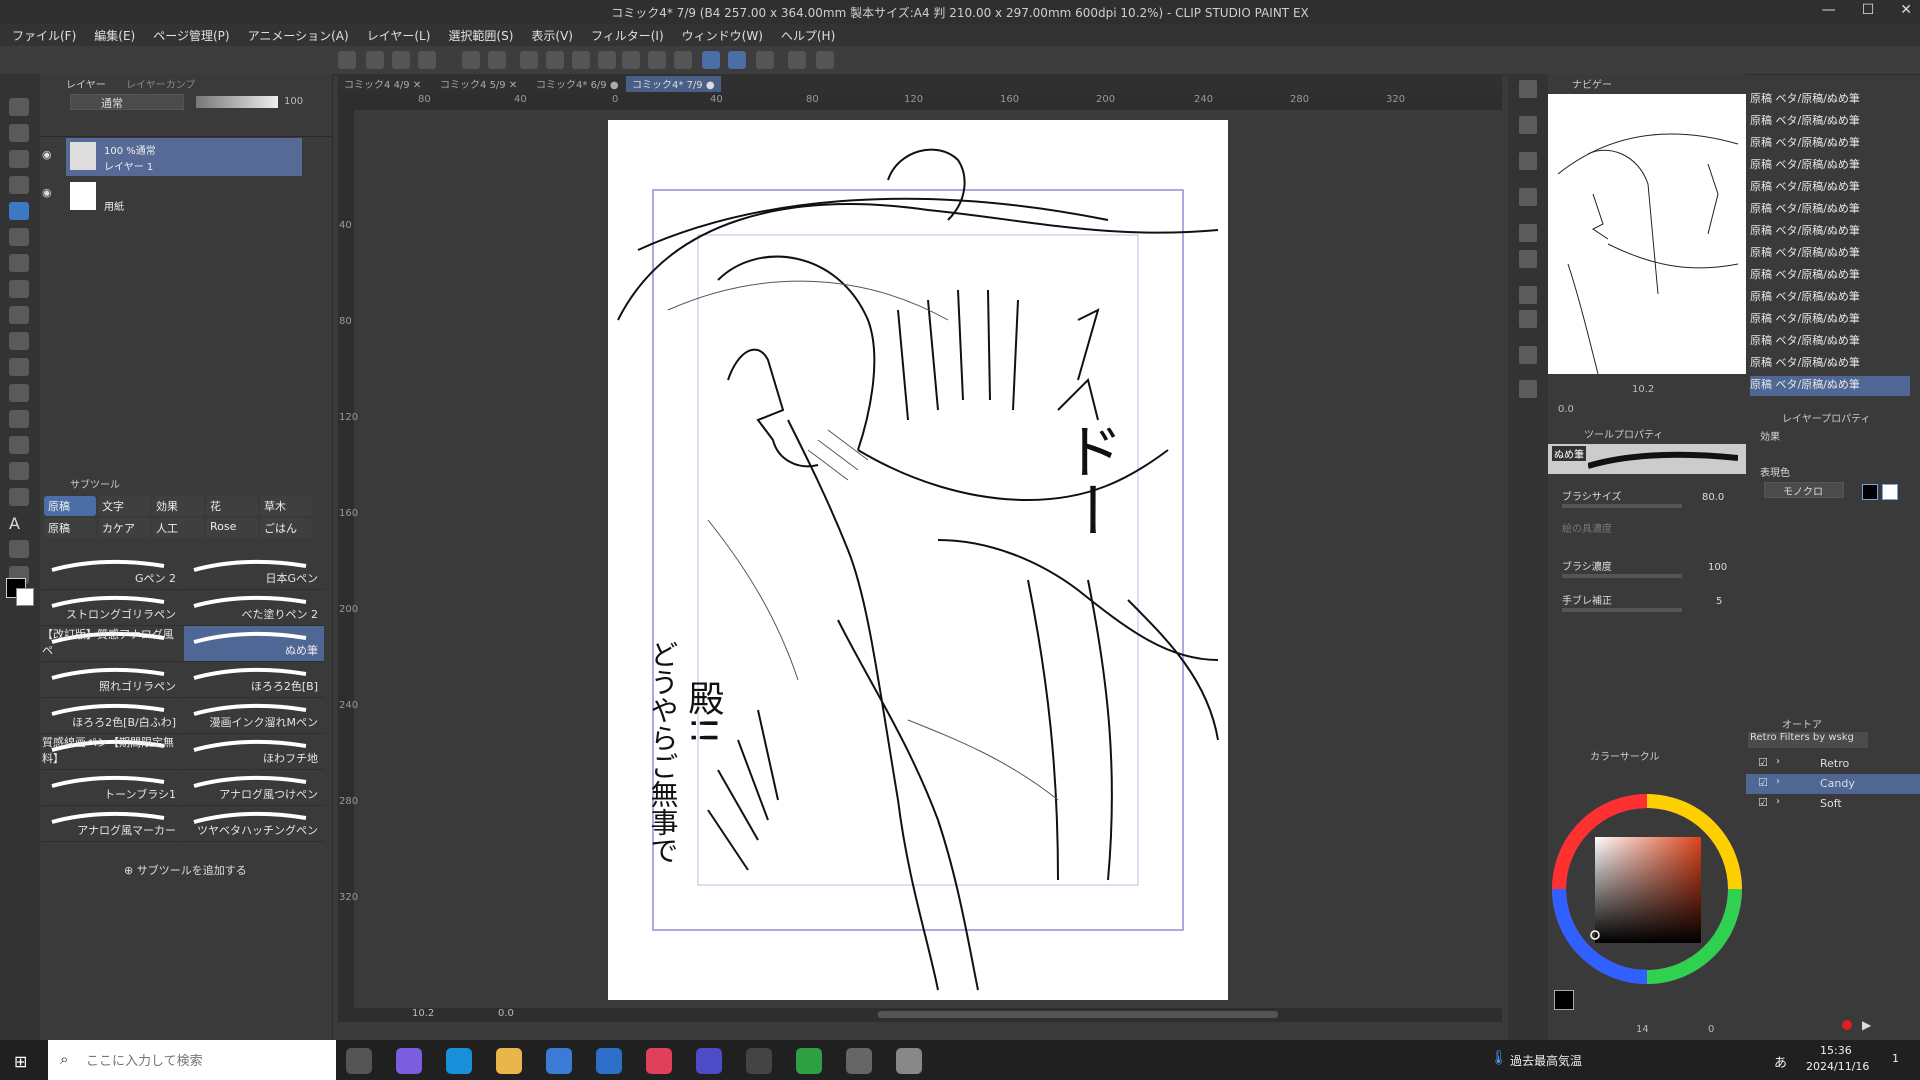  Describe the element at coordinates (1778, 761) in the screenshot. I see `chevron-right-icon: ›` at that location.